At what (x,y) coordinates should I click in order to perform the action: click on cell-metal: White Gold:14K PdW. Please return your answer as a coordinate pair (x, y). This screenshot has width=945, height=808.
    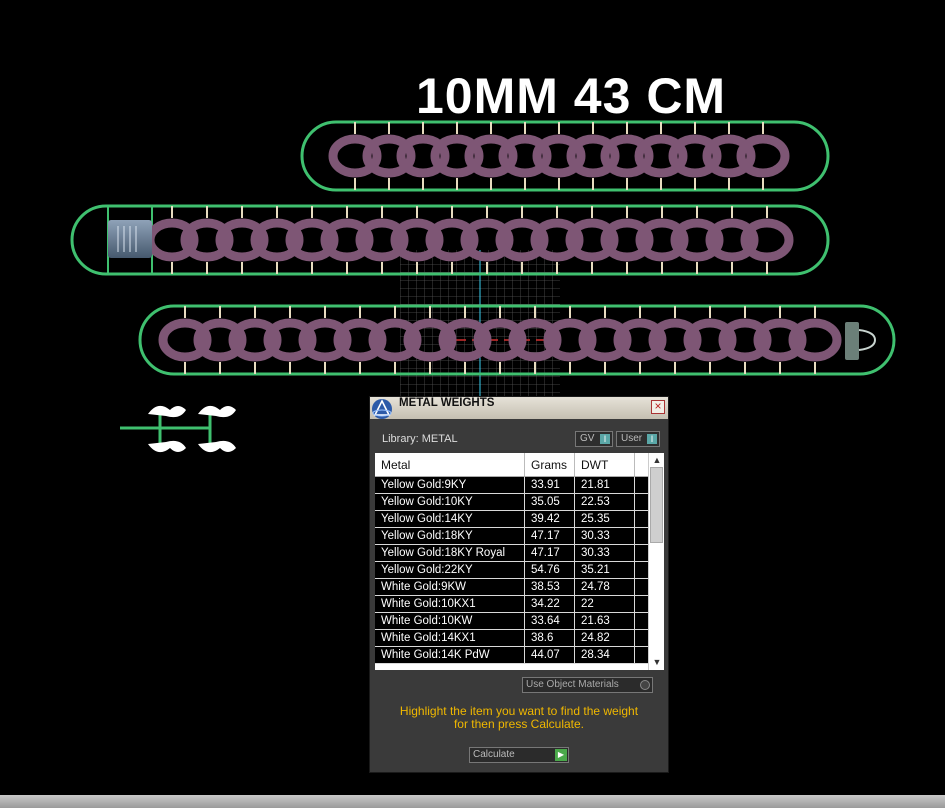
    Looking at the image, I should click on (450, 655).